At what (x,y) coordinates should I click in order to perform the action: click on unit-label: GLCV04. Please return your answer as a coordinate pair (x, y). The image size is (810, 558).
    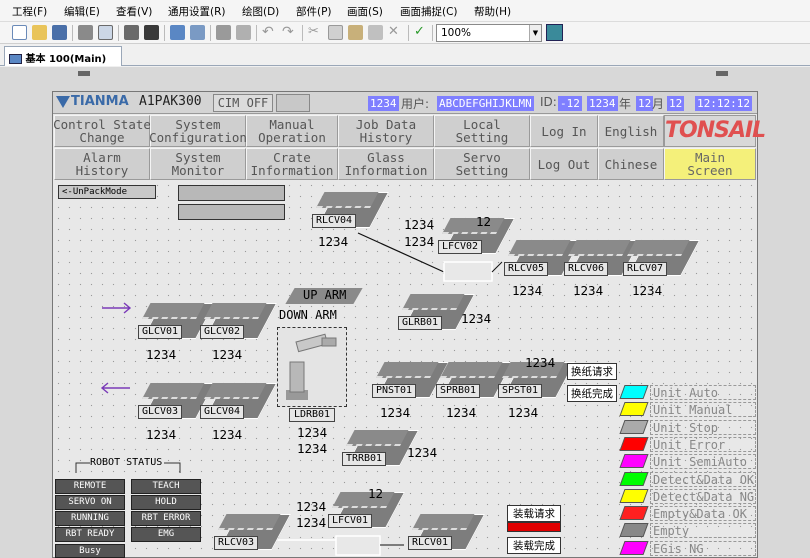
    Looking at the image, I should click on (222, 412).